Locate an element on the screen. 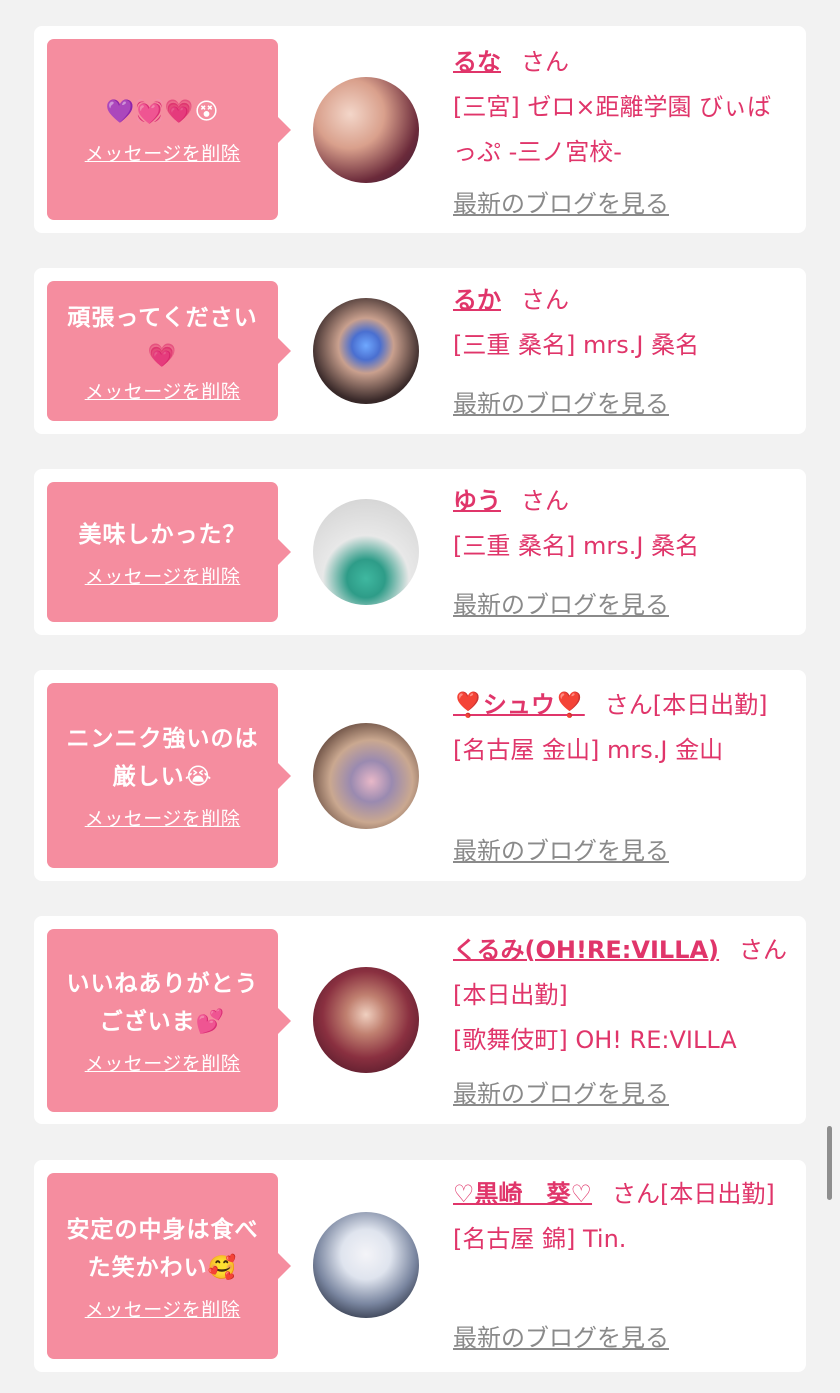 The width and height of the screenshot is (840, 1393). message-text: 安定の中身は食べた笑かわい🥰 is located at coordinates (162, 1248).